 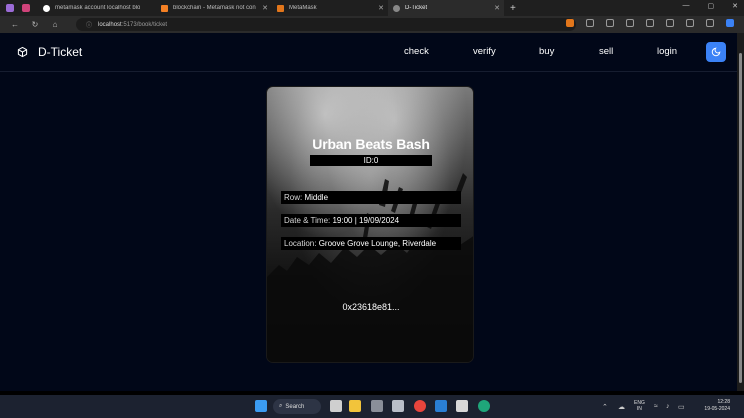 I want to click on page-scrollbar, so click(x=740, y=212).